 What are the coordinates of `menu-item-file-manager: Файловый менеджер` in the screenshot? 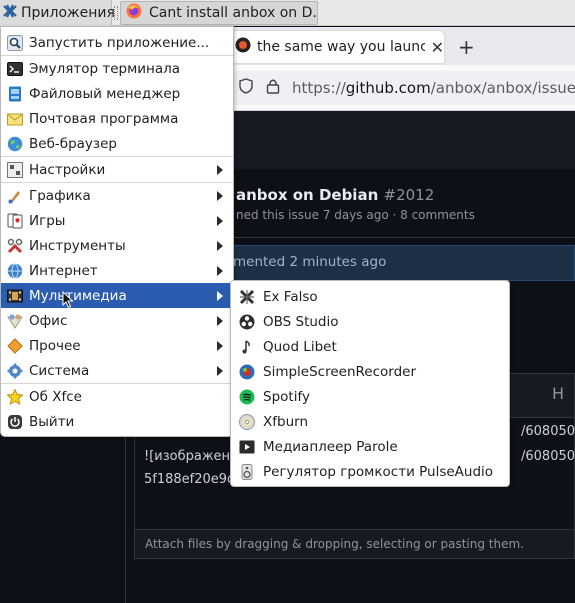 It's located at (117, 93).